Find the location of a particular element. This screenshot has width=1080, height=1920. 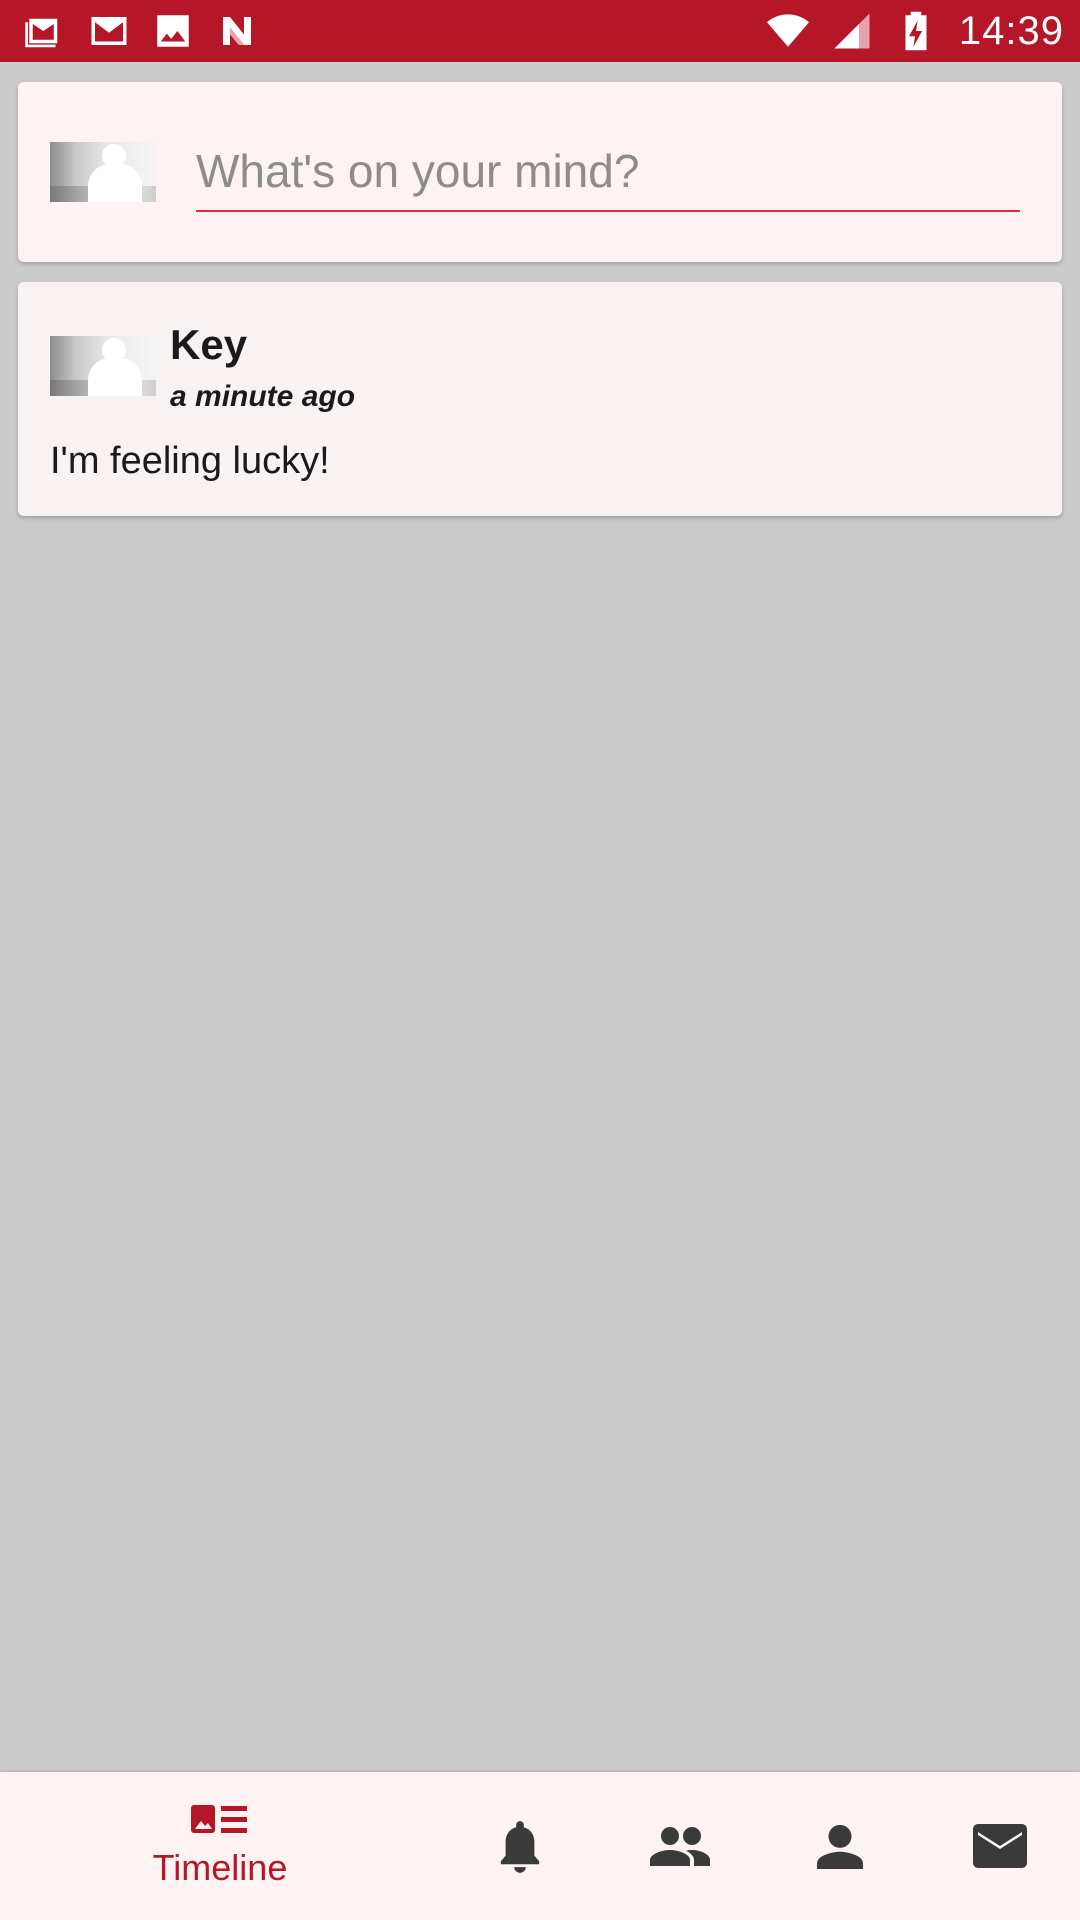

post-card: Key a minute ago I'm feeling lucky! is located at coordinates (540, 399).